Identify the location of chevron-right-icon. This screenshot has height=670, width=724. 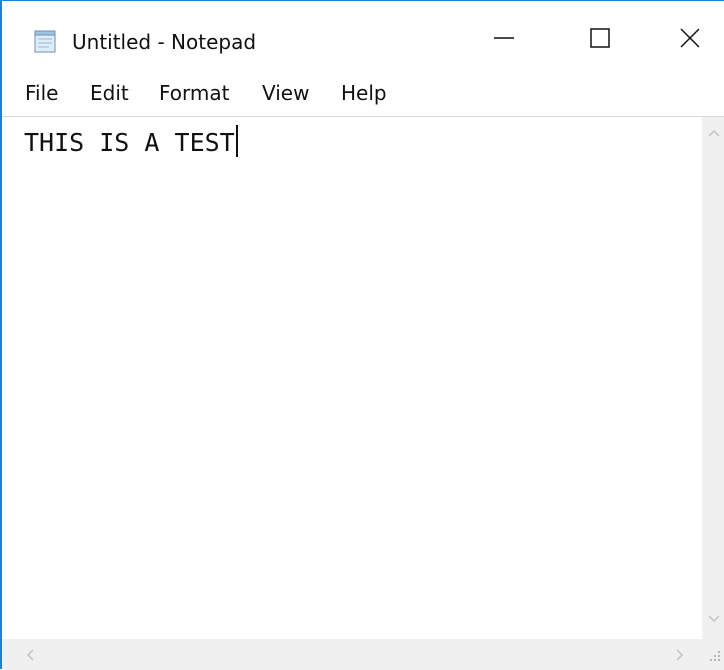
(680, 655).